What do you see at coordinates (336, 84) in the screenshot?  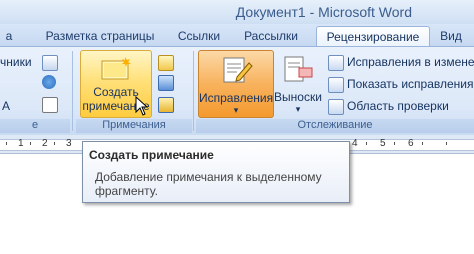 I see `show-markup-icon` at bounding box center [336, 84].